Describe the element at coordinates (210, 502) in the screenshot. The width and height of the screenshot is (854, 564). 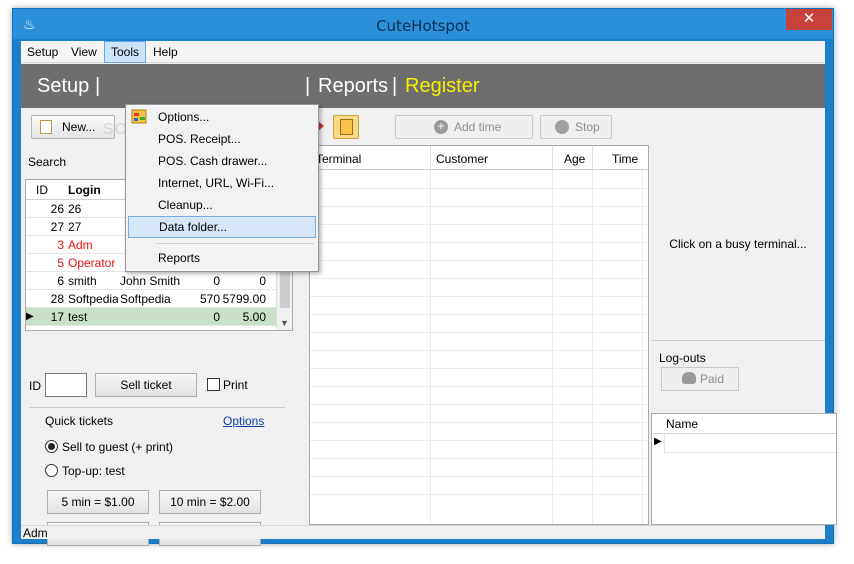
I see `quick-ticket-10min-button: 10 min = $2.00` at that location.